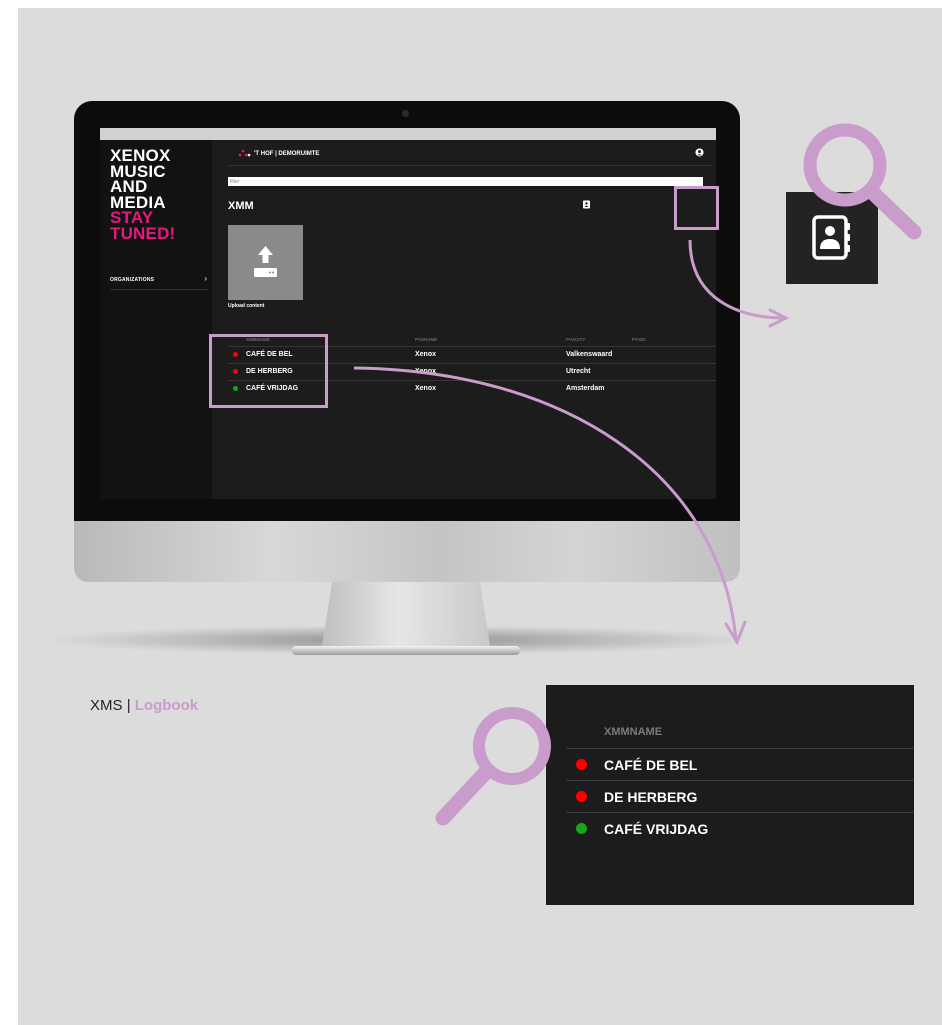  I want to click on caption-product: XMS, so click(106, 705).